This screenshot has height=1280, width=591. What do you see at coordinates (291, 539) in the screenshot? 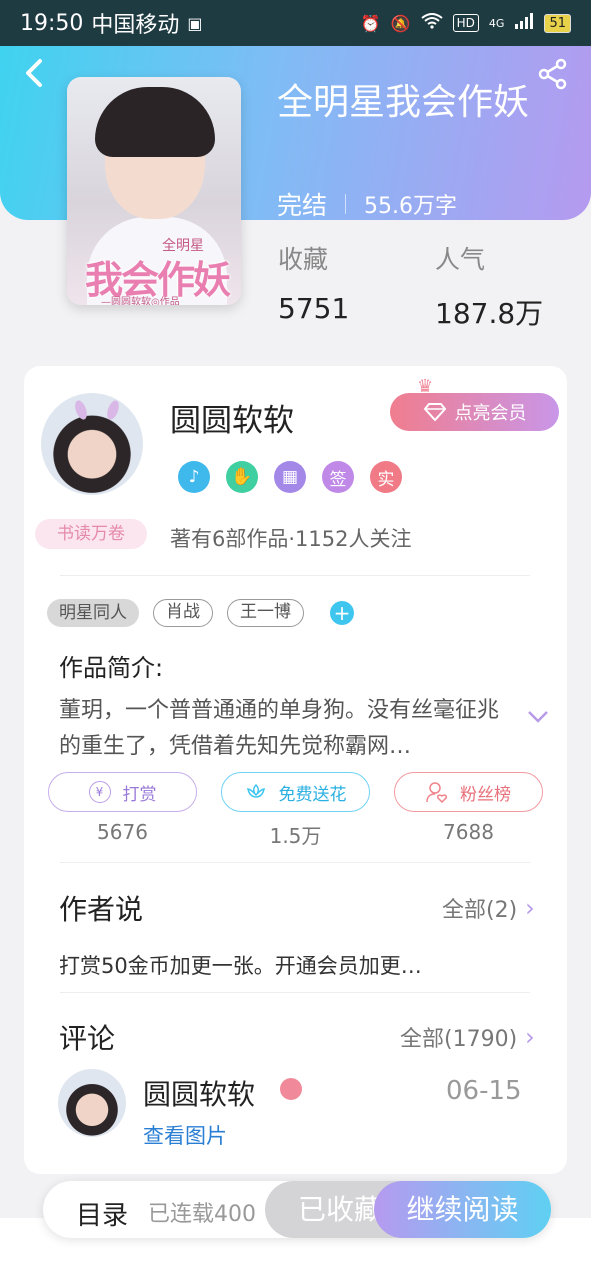
I see `author-summary: 著有6部作品·1152人关注` at bounding box center [291, 539].